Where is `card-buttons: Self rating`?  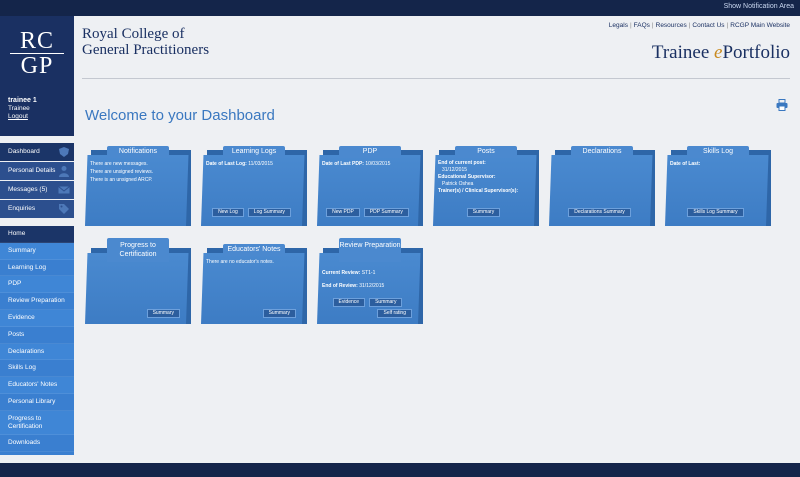 card-buttons: Self rating is located at coordinates (367, 313).